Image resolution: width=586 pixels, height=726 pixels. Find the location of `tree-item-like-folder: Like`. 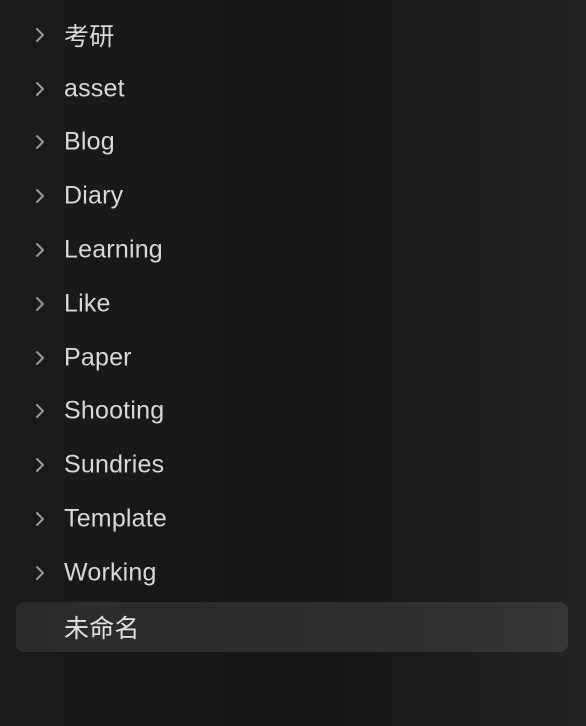

tree-item-like-folder: Like is located at coordinates (293, 304).